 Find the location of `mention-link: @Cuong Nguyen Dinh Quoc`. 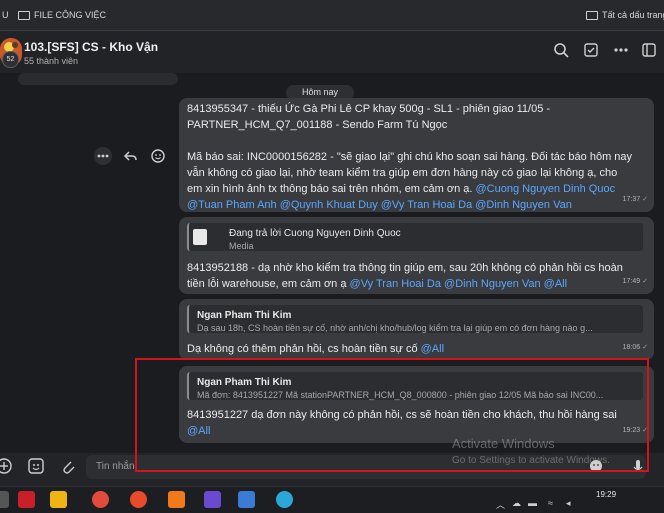

mention-link: @Cuong Nguyen Dinh Quoc is located at coordinates (546, 189).